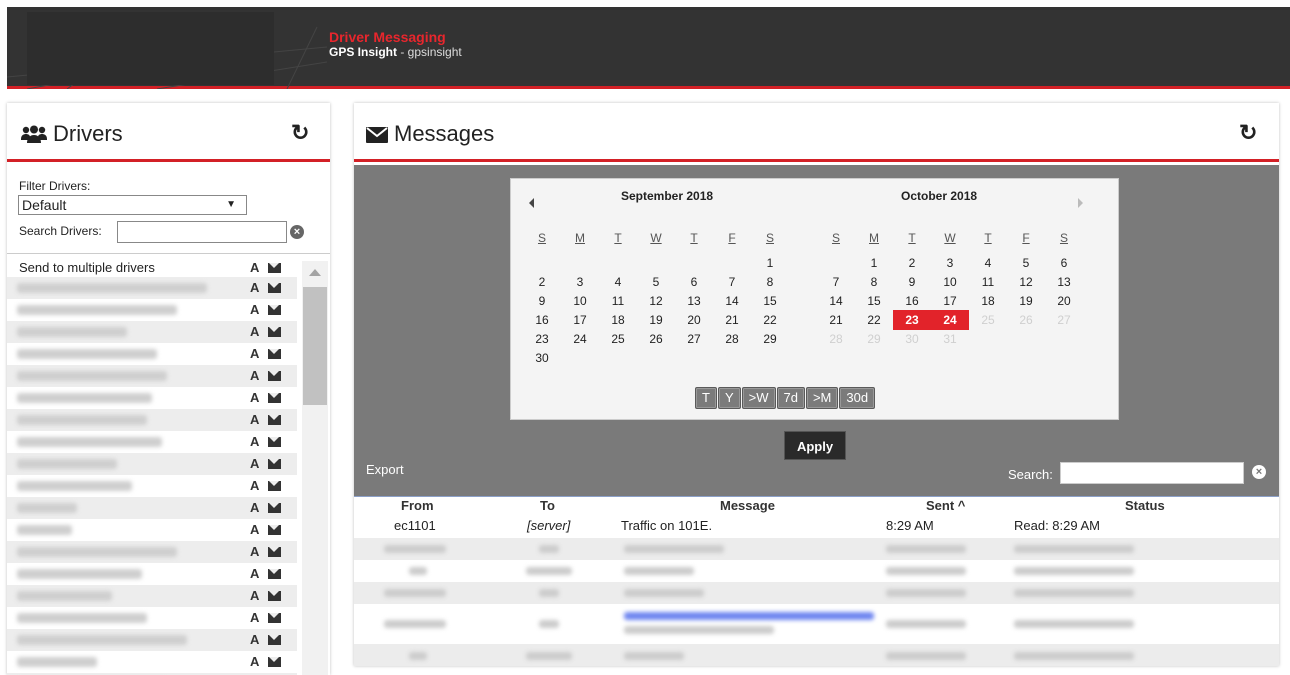 This screenshot has width=1290, height=675. I want to click on calendar-day: 18, so click(618, 320).